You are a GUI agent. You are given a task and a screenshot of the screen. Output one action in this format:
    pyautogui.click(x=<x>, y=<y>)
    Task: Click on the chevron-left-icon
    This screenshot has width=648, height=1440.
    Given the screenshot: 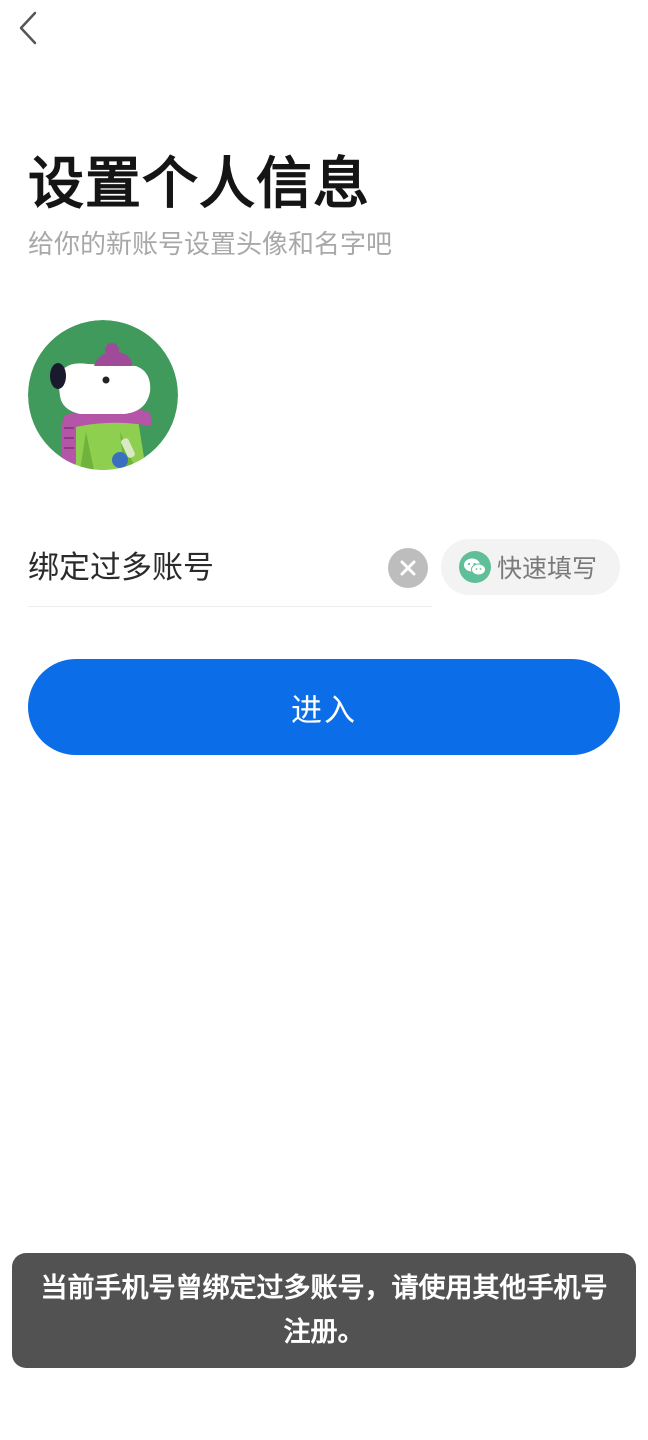 What is the action you would take?
    pyautogui.click(x=28, y=28)
    